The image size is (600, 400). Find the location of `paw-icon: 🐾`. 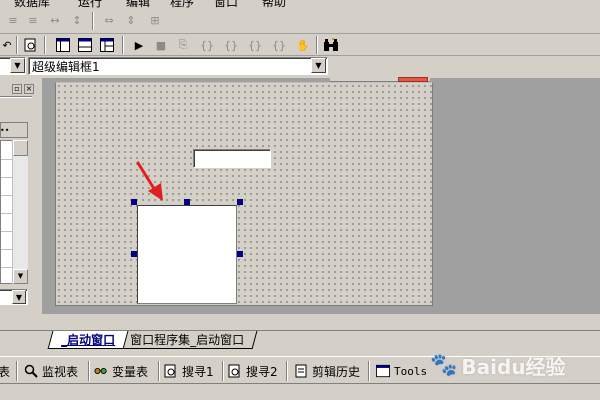

paw-icon: 🐾 is located at coordinates (444, 365).